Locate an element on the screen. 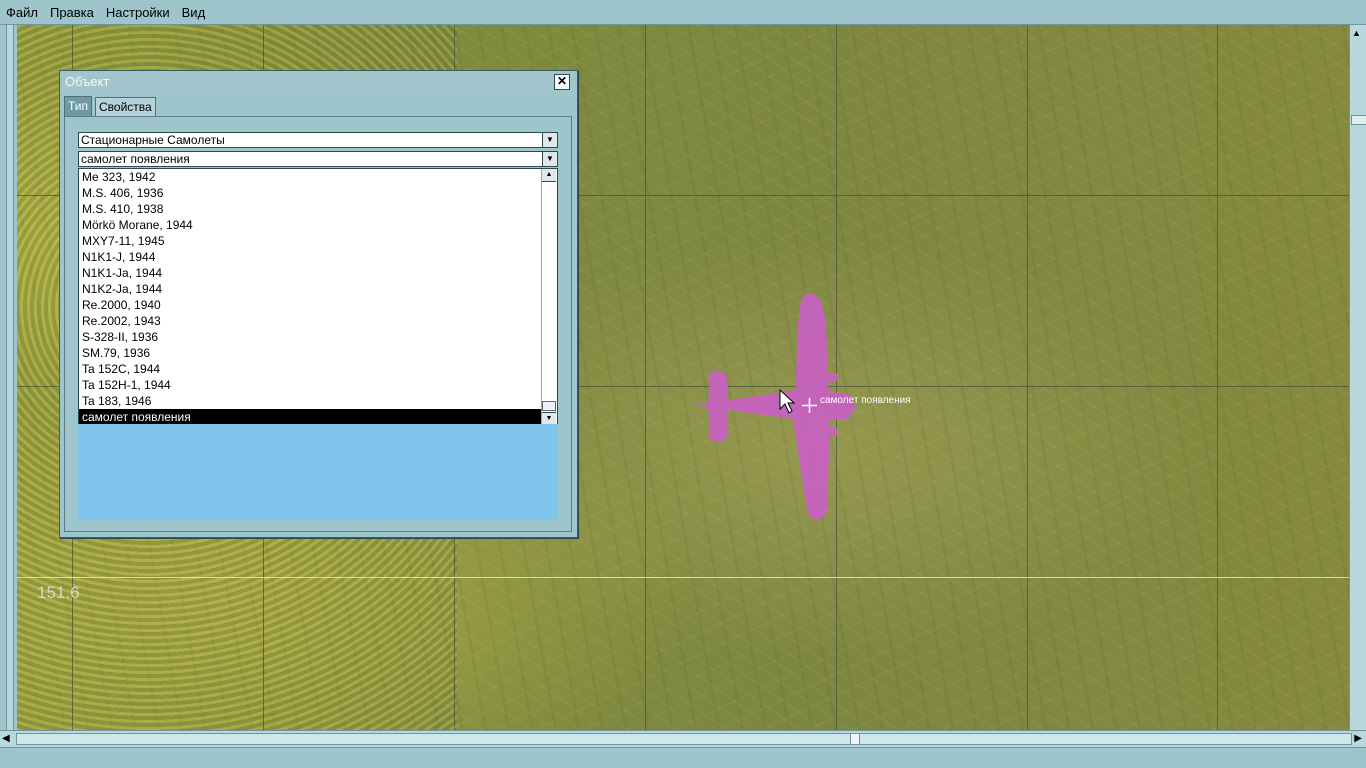 This screenshot has height=768, width=1366. list-item: N1K1-Ja, 1944 is located at coordinates (310, 273).